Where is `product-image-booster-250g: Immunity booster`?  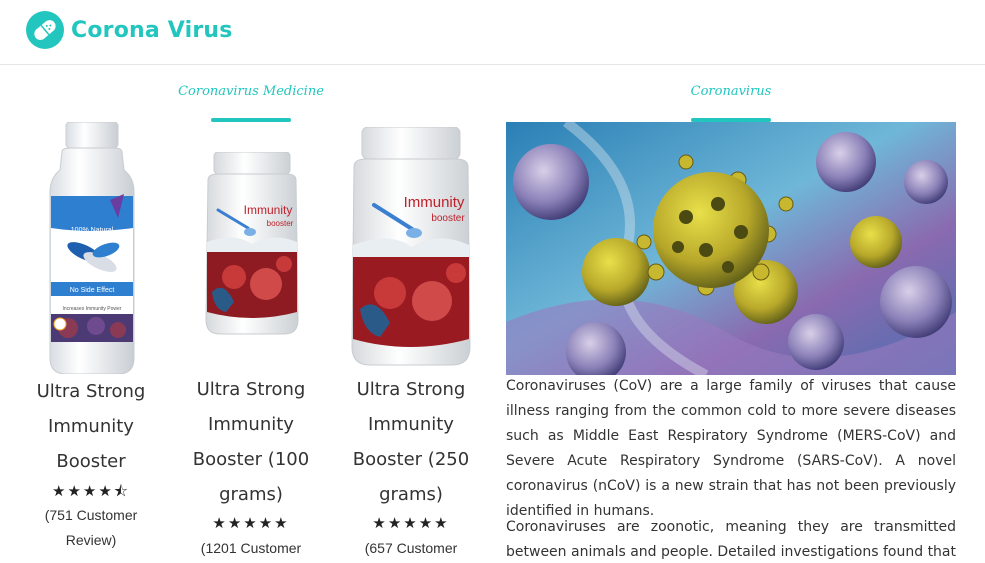 product-image-booster-250g: Immunity booster is located at coordinates (411, 246).